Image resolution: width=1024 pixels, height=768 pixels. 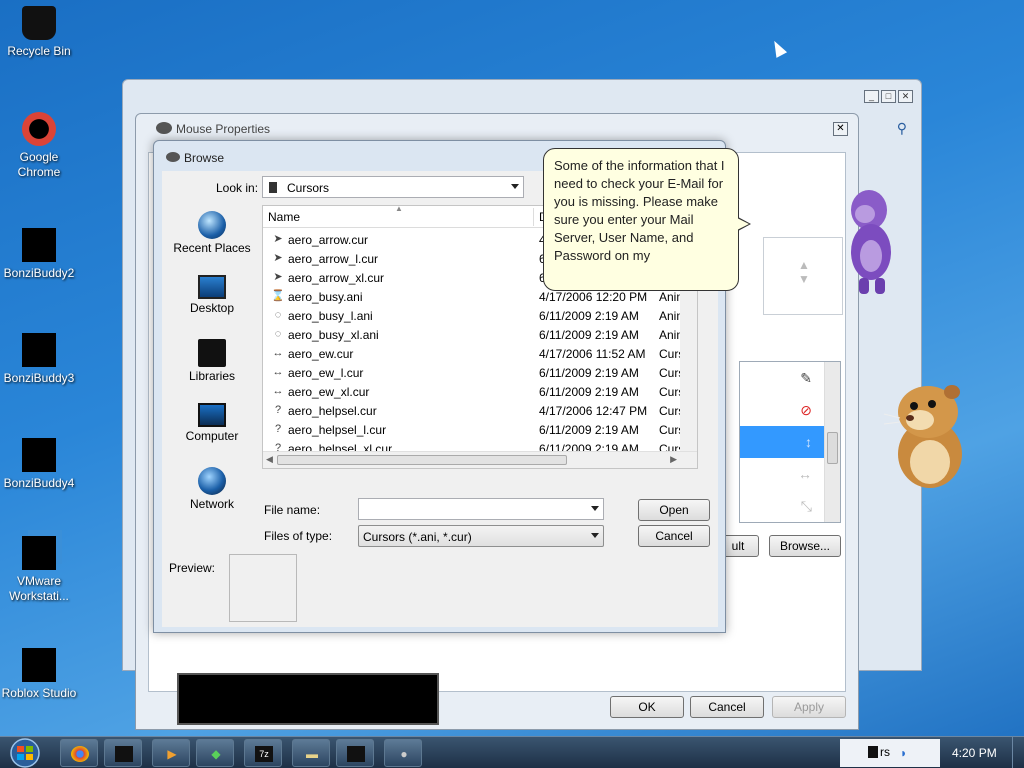 What do you see at coordinates (278, 315) in the screenshot?
I see `cursor-file-icon: ◌` at bounding box center [278, 315].